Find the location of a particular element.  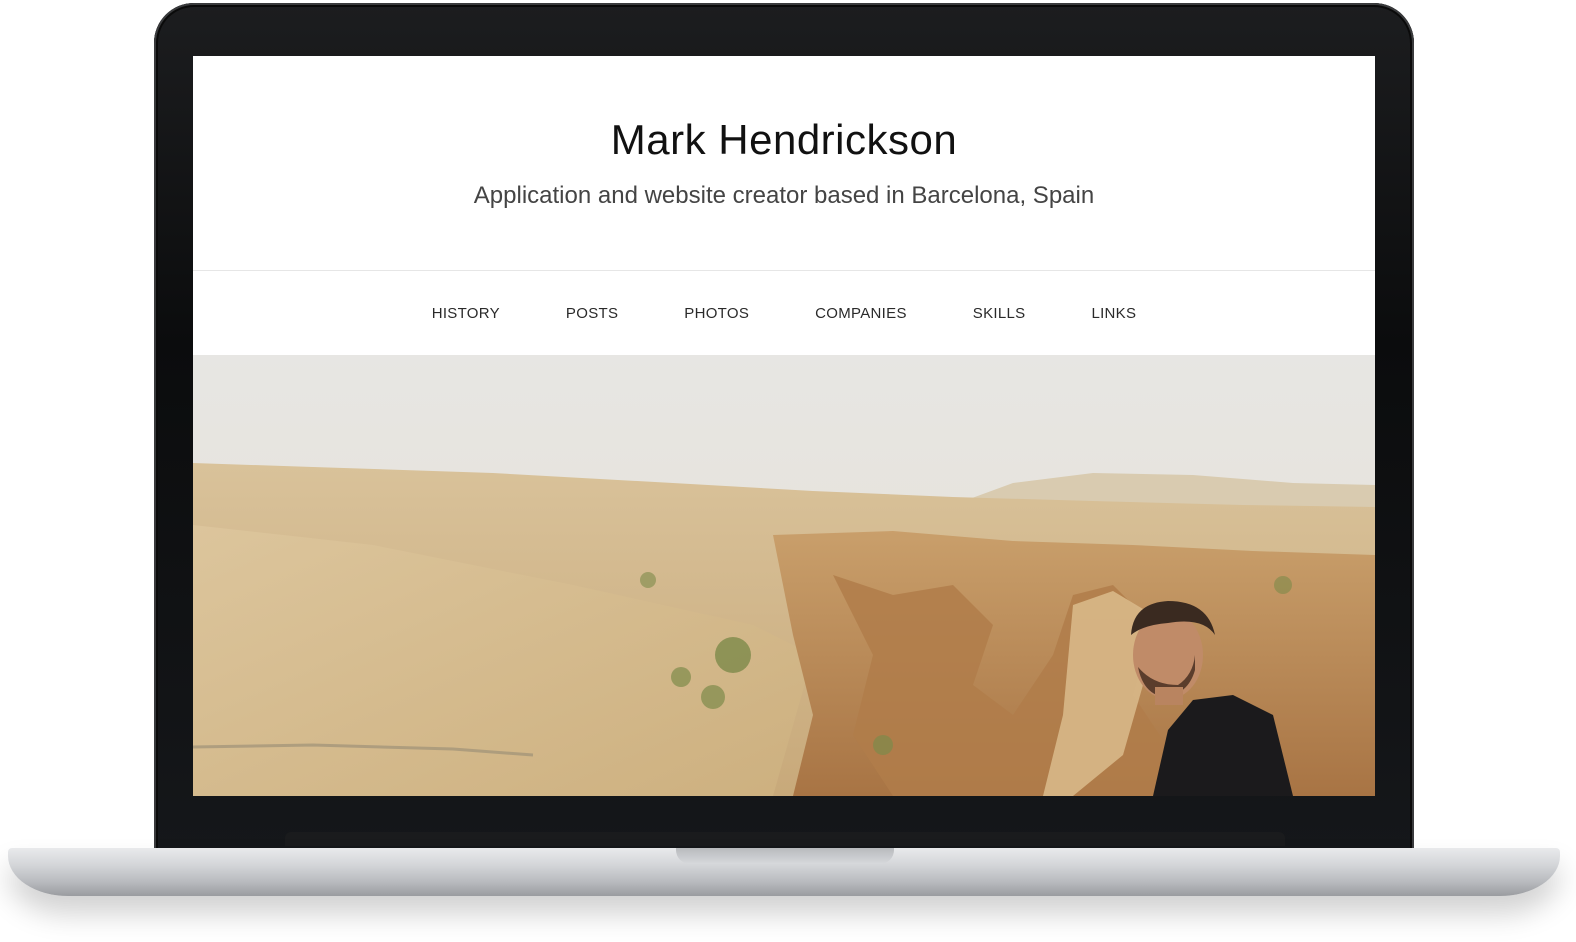

nav-item-photos: PHOTOS is located at coordinates (716, 313).